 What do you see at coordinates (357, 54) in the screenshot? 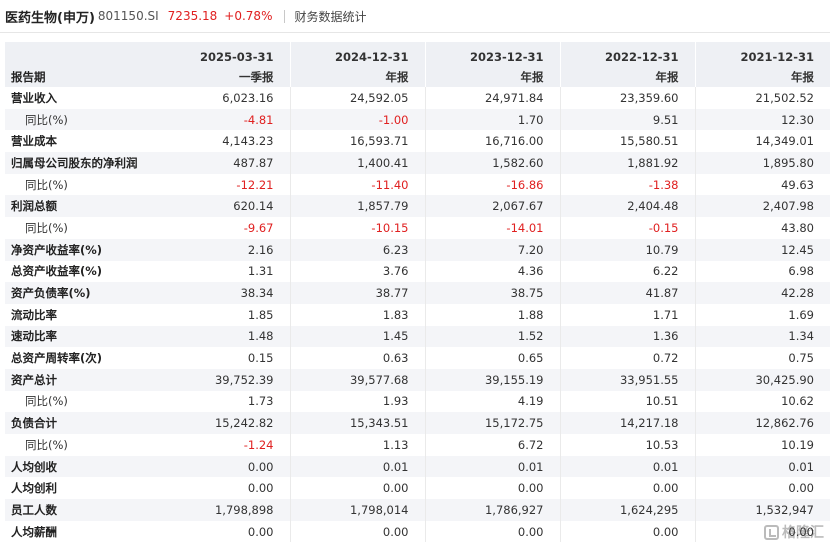
I see `header-date: 2024-12-31` at bounding box center [357, 54].